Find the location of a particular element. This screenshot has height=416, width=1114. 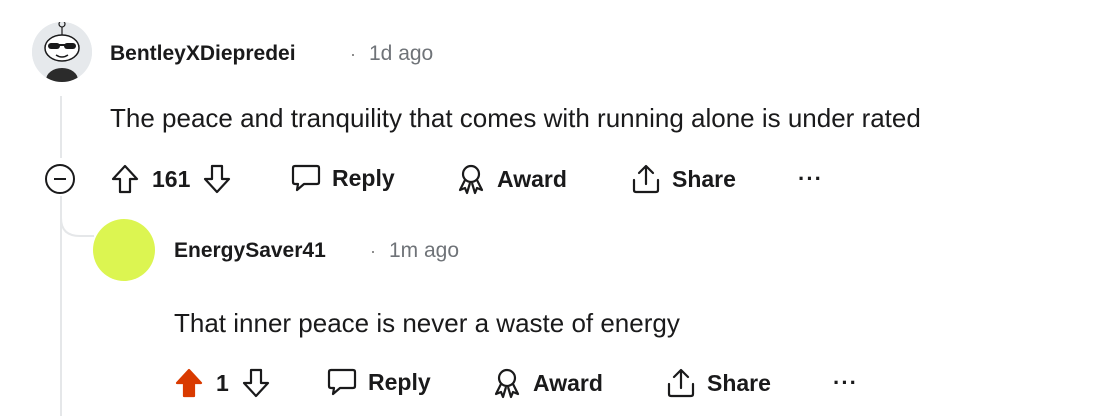

reply-username: EnergySaver41 is located at coordinates (250, 251).